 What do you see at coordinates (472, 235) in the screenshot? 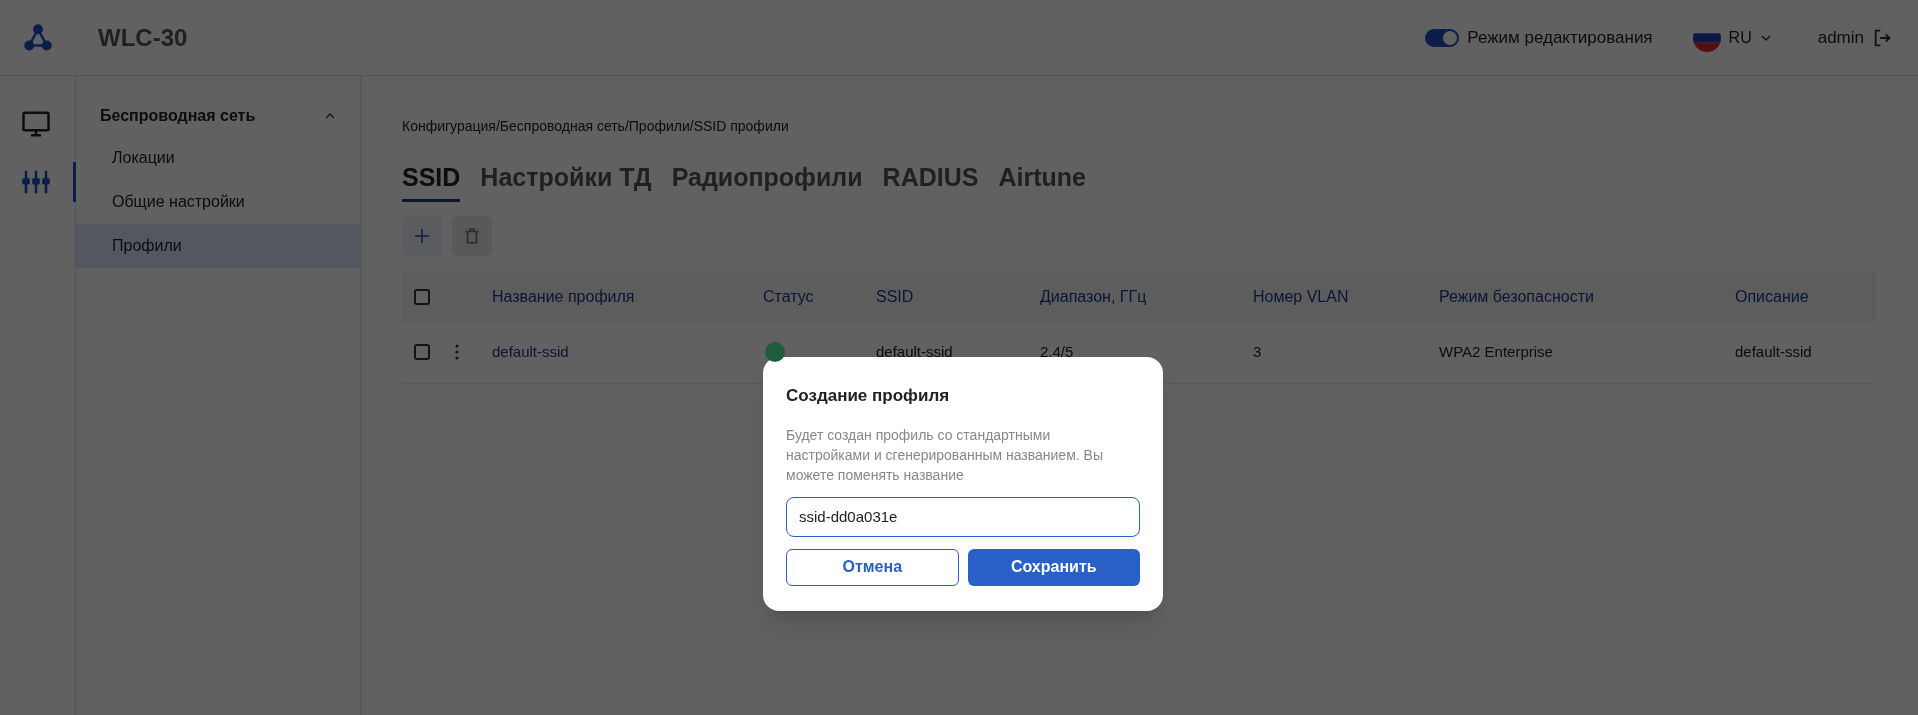
I see `trash-icon` at bounding box center [472, 235].